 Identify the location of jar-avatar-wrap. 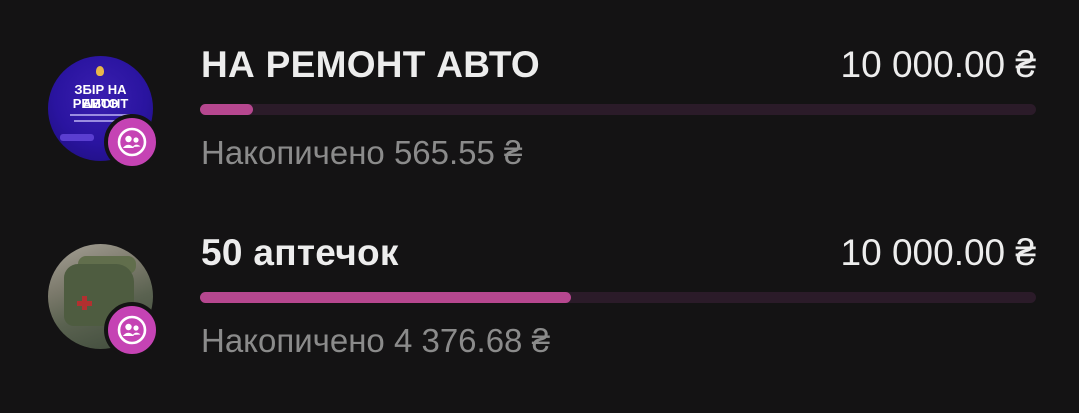
(108, 304).